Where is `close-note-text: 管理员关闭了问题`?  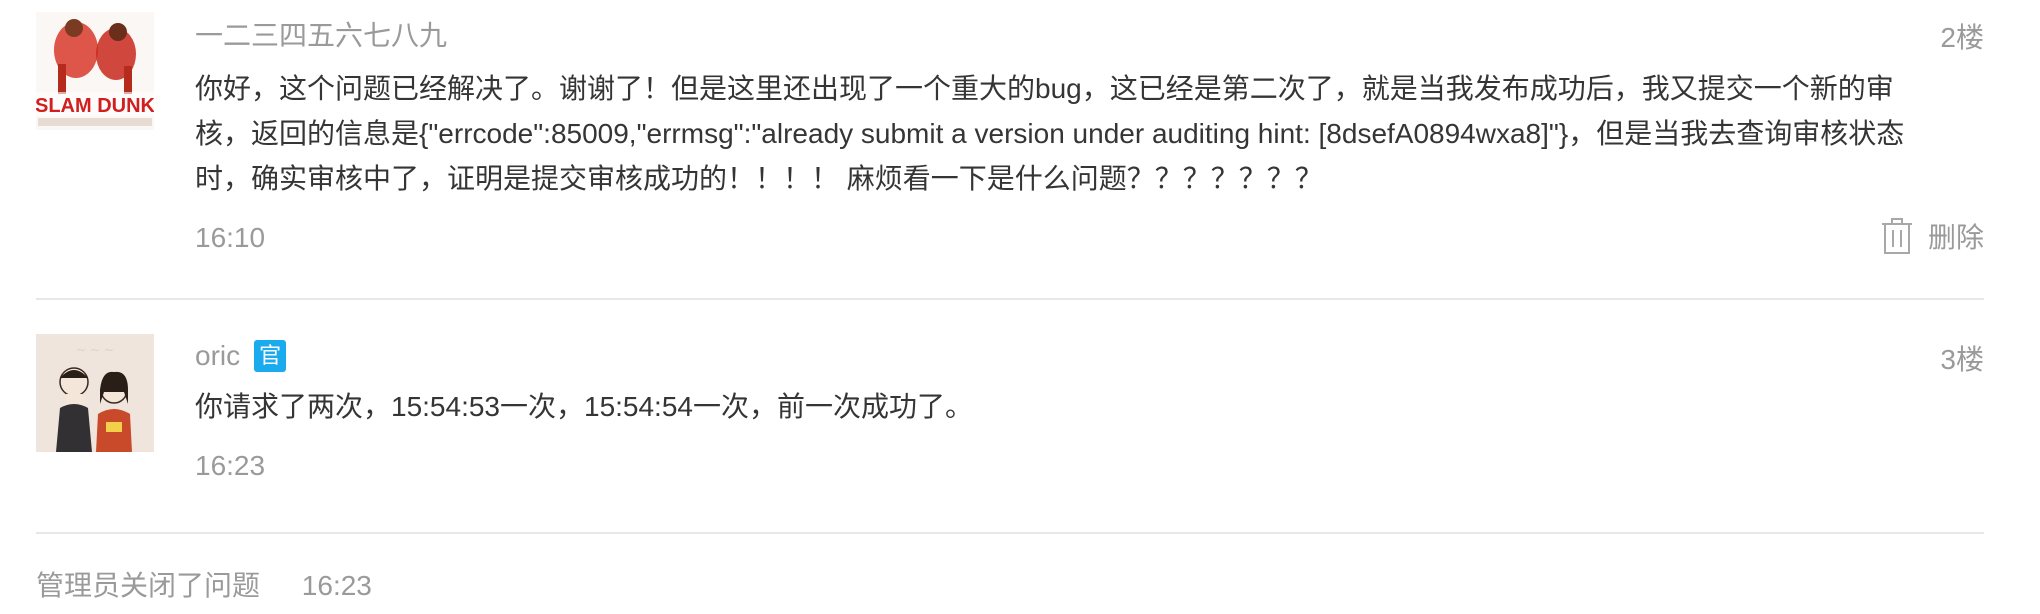 close-note-text: 管理员关闭了问题 is located at coordinates (148, 585).